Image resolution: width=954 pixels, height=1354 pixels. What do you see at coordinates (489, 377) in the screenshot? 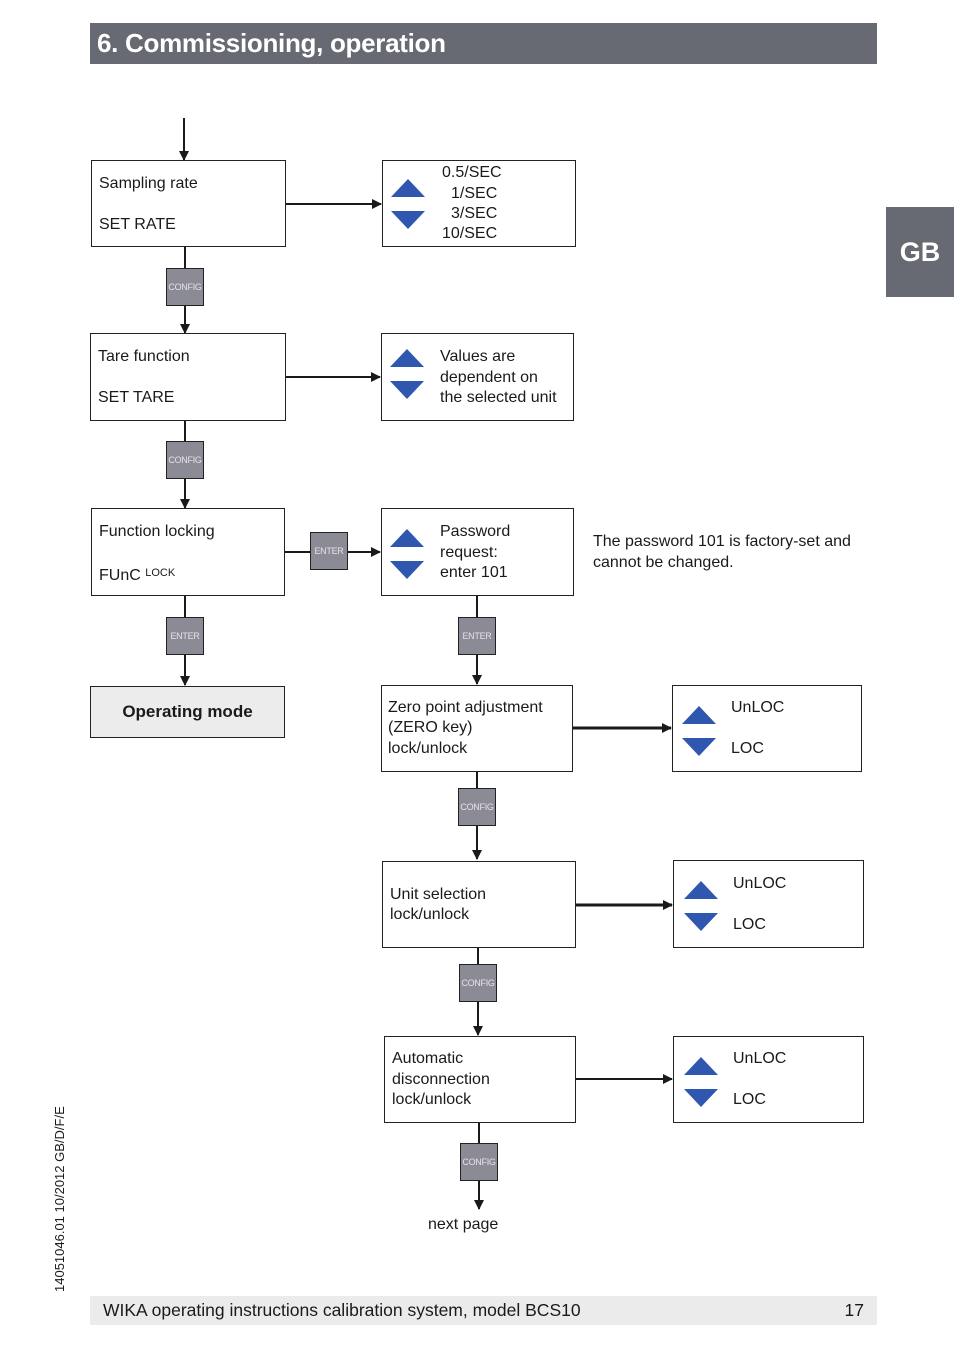
I see `tare-values-line: dependent on` at bounding box center [489, 377].